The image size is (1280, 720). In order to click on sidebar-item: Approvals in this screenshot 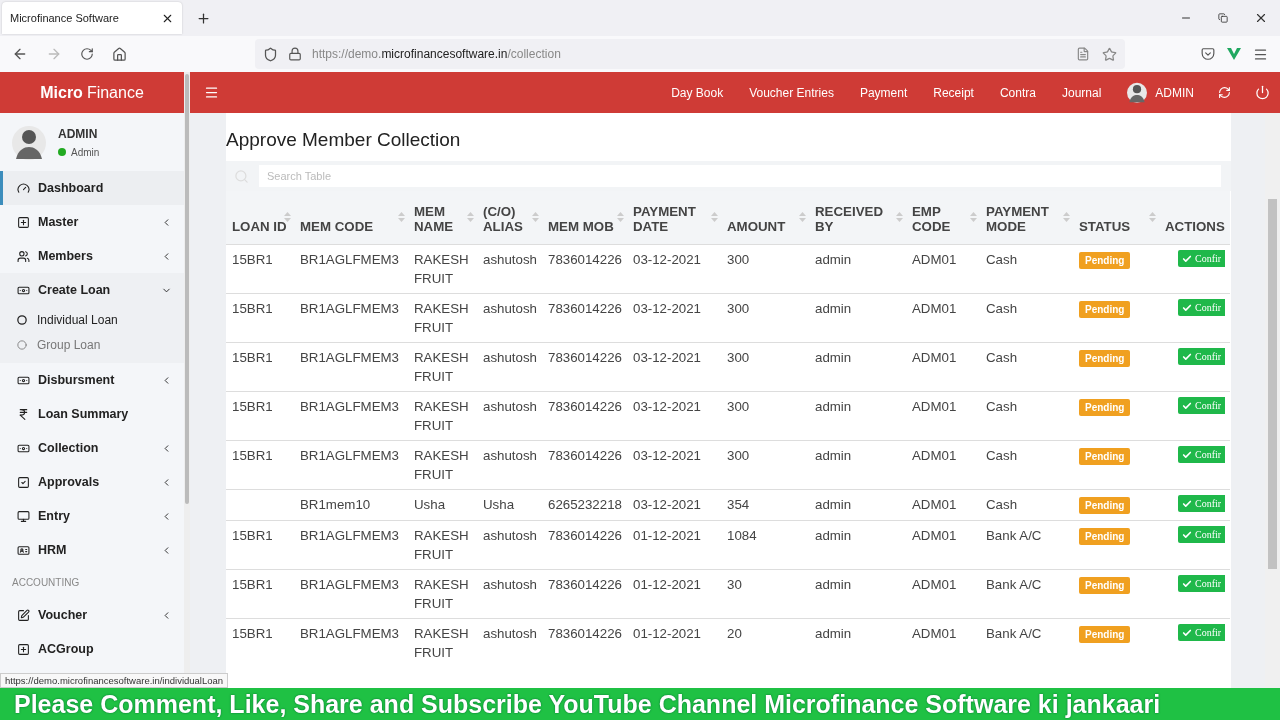, I will do `click(92, 482)`.